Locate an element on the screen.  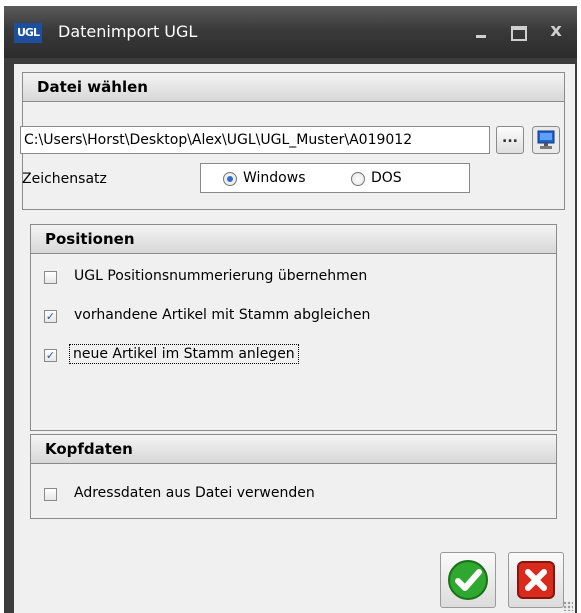
ok-button is located at coordinates (468, 580).